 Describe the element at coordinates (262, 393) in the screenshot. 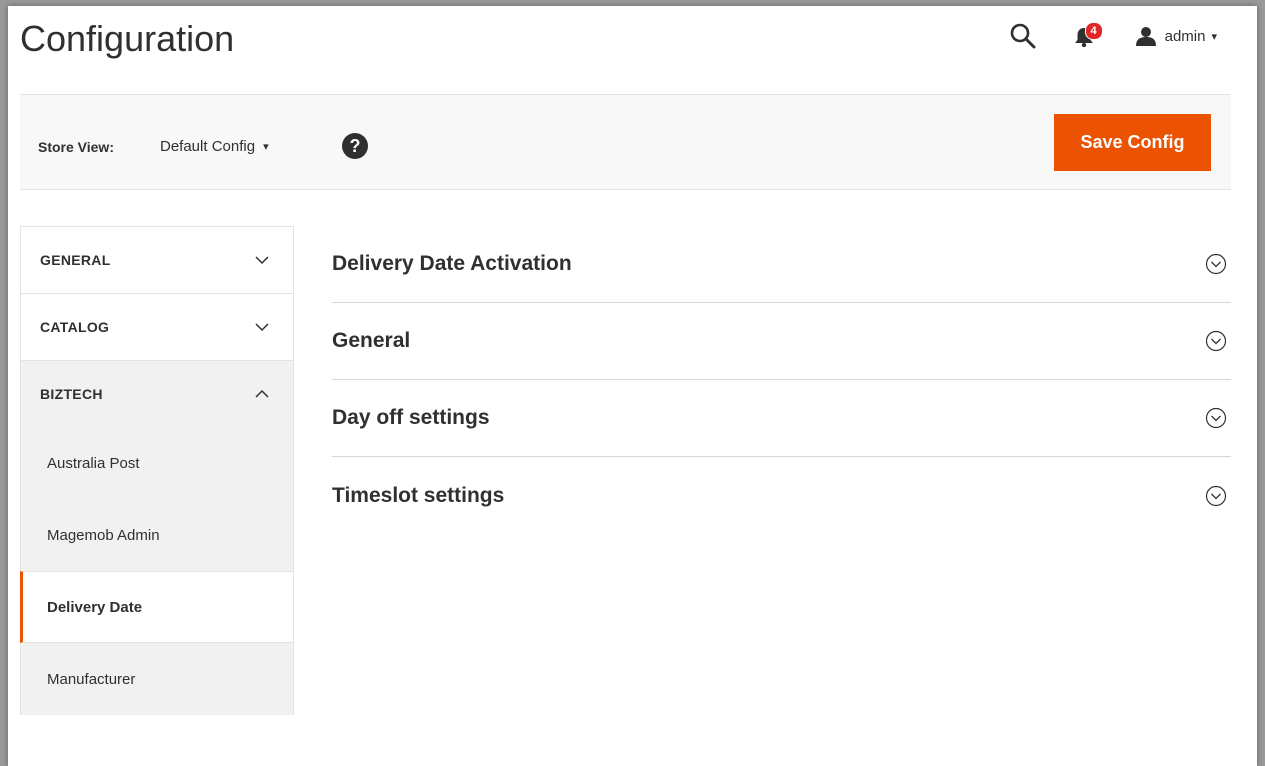

I see `chevron-up-icon` at that location.